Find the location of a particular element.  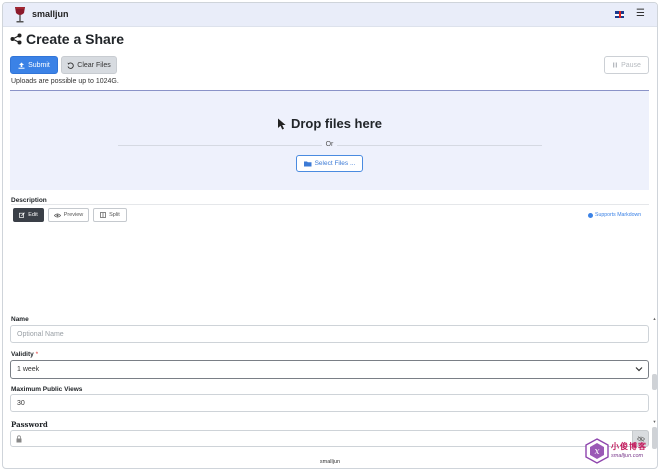

upload-limit-note: Uploads are possible up to 1024G. is located at coordinates (65, 81).